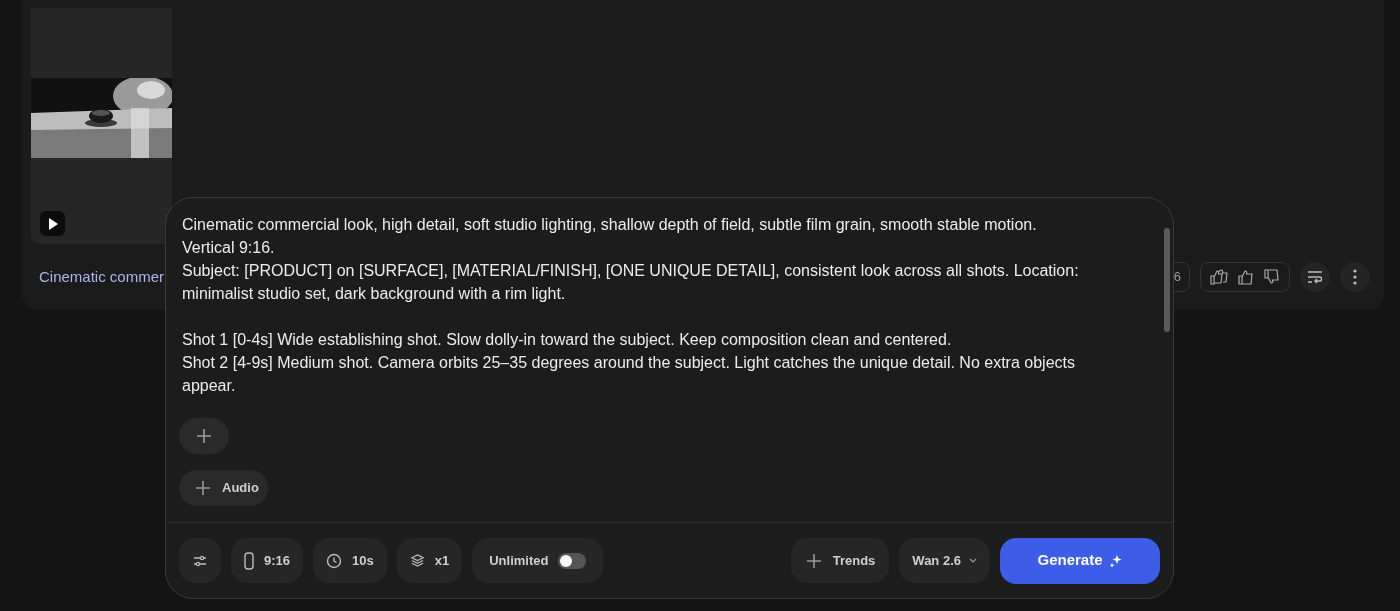 This screenshot has width=1400, height=611. I want to click on setting-button: 9:16, so click(267, 560).